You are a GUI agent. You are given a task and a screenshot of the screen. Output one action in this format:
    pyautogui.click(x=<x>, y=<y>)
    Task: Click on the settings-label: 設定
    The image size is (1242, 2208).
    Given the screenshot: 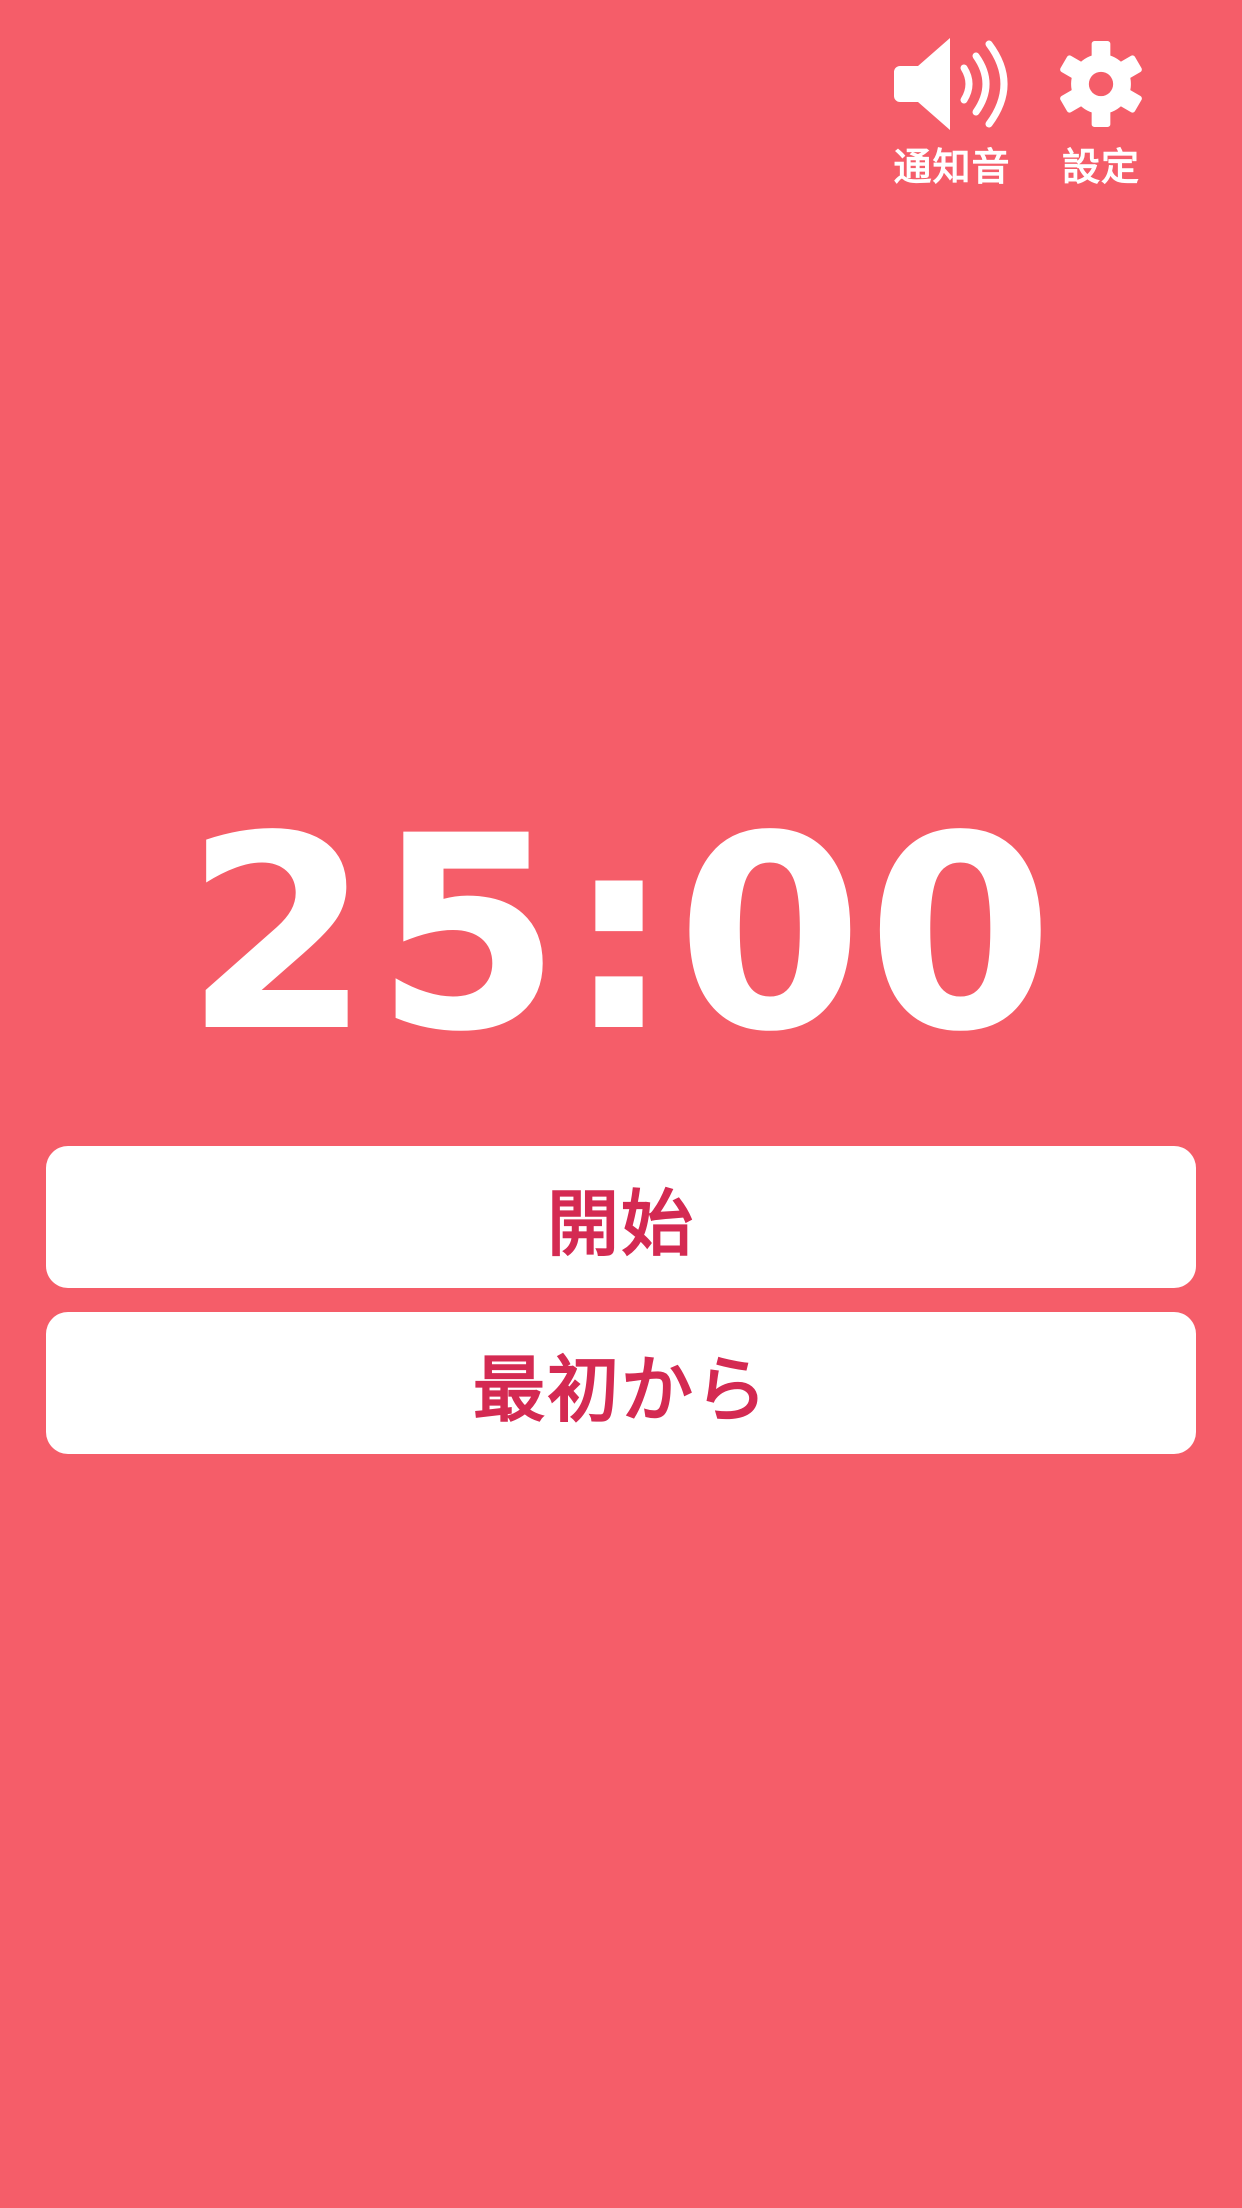 What is the action you would take?
    pyautogui.click(x=1100, y=167)
    